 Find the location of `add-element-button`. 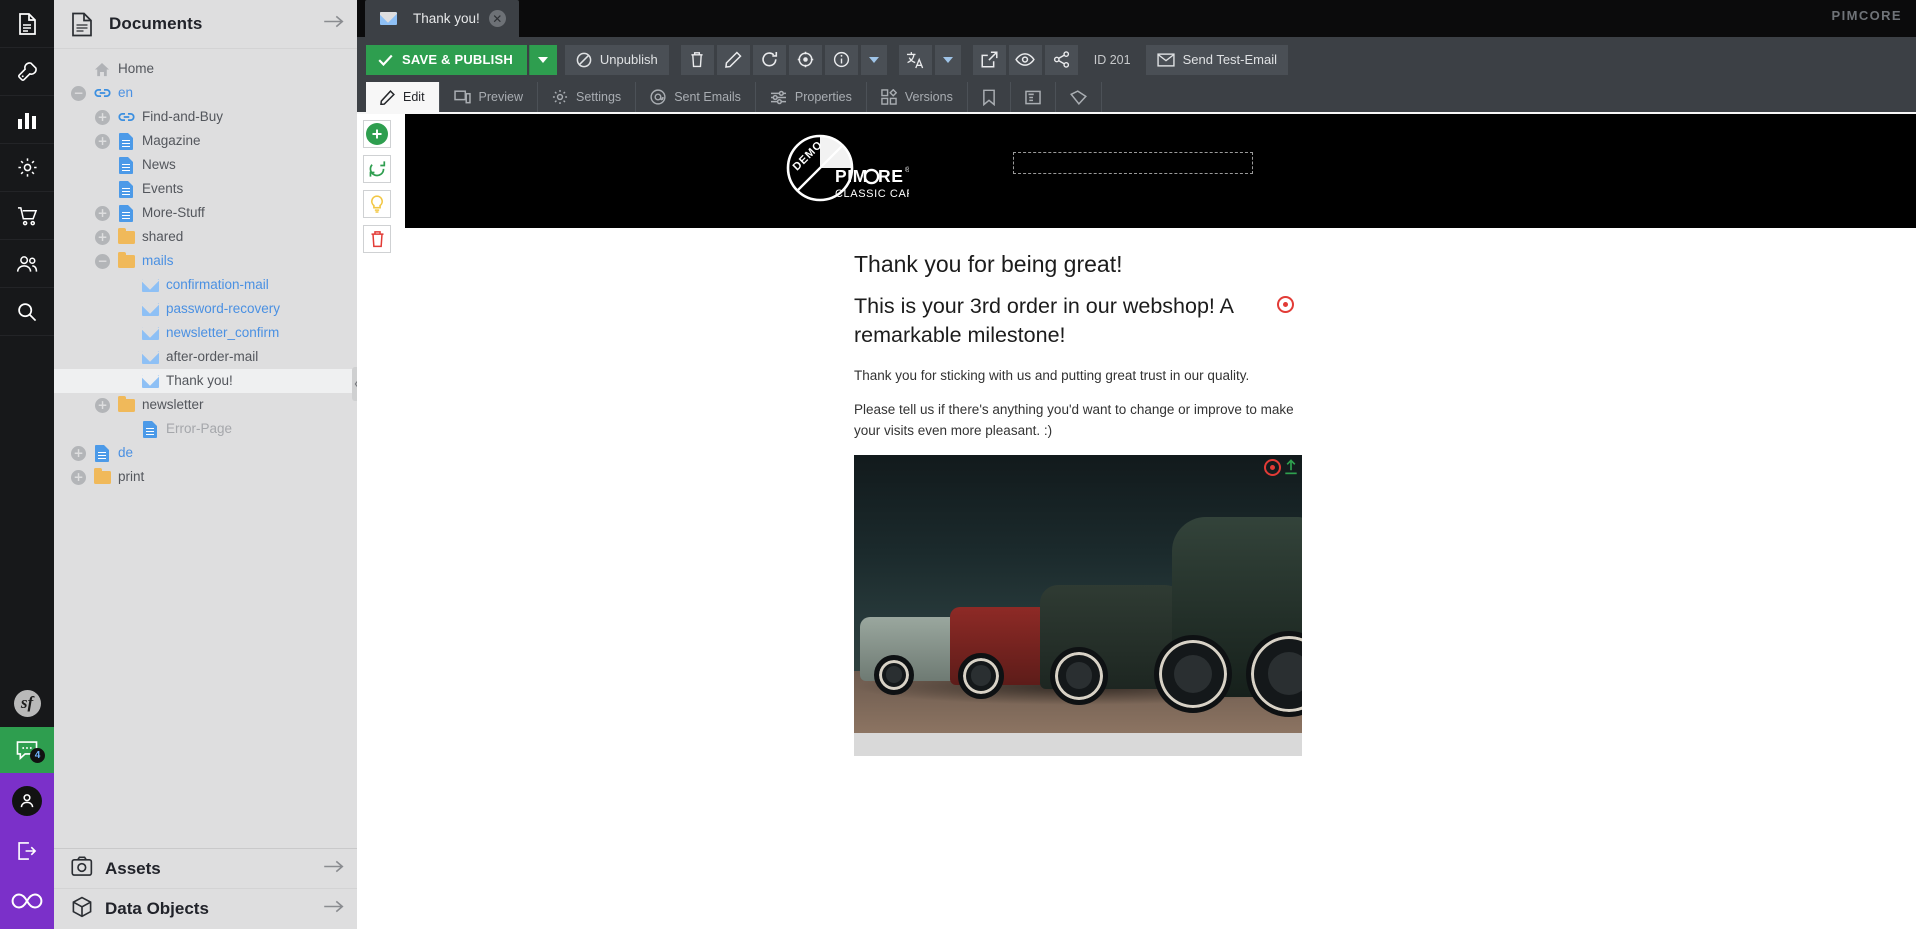

add-element-button is located at coordinates (377, 134).